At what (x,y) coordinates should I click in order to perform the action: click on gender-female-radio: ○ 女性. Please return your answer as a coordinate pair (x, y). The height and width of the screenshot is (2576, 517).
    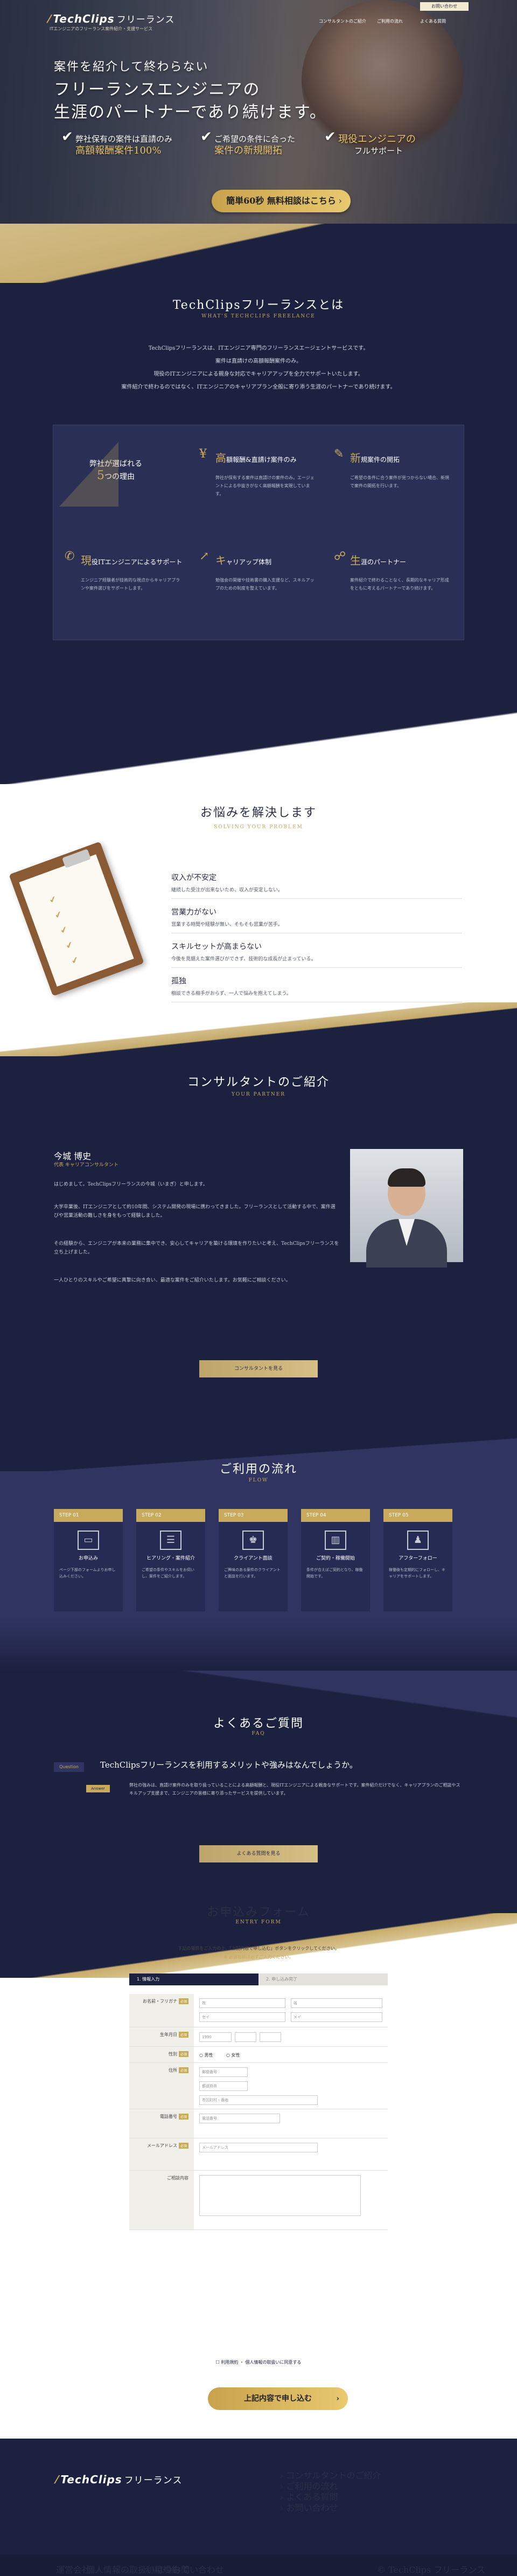
    Looking at the image, I should click on (233, 2055).